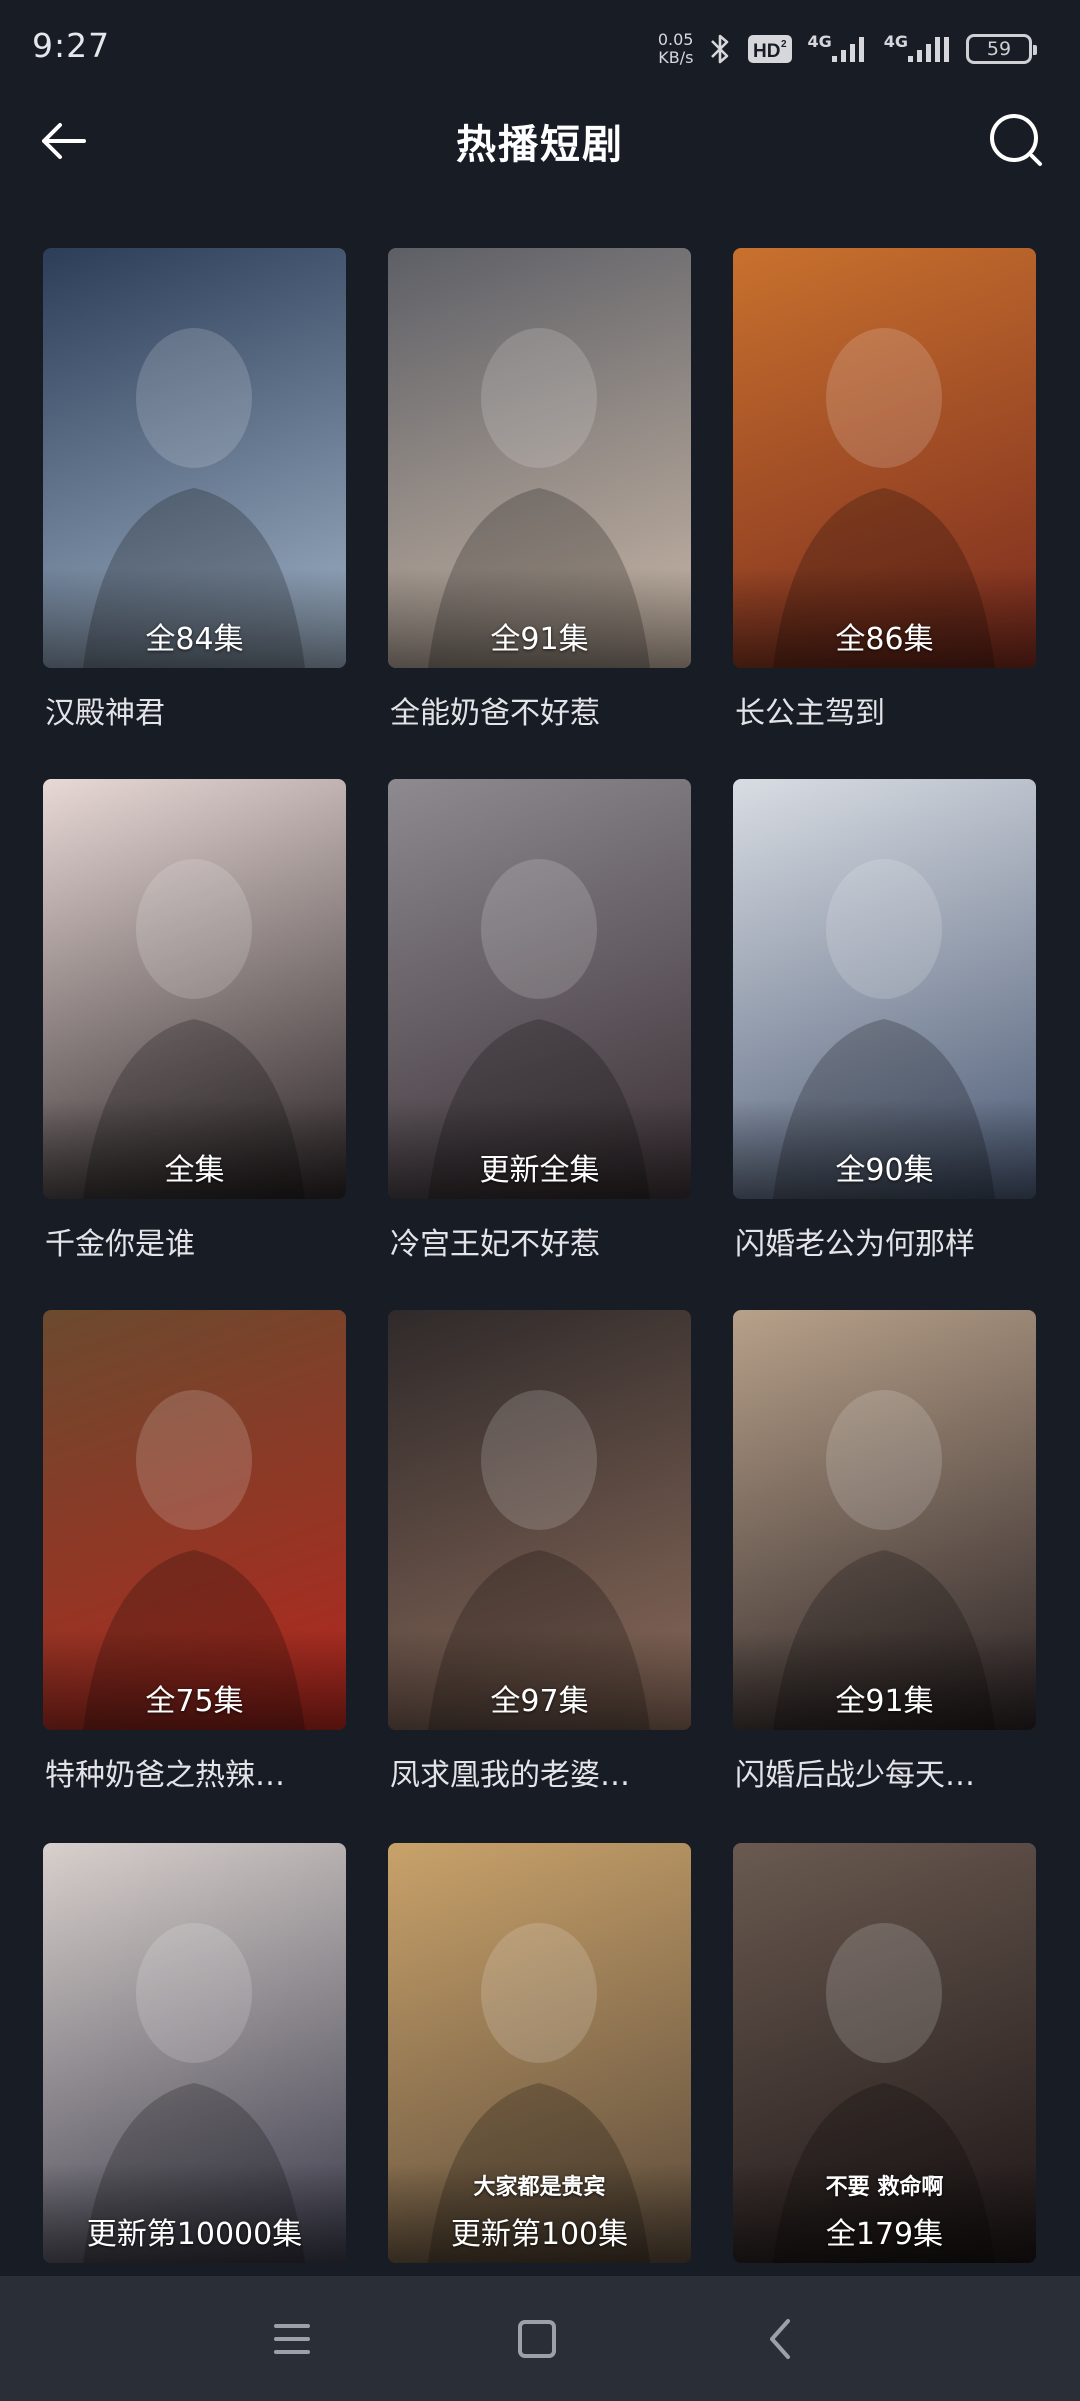 The image size is (1080, 2401). I want to click on battery-indicator: 59, so click(1001, 49).